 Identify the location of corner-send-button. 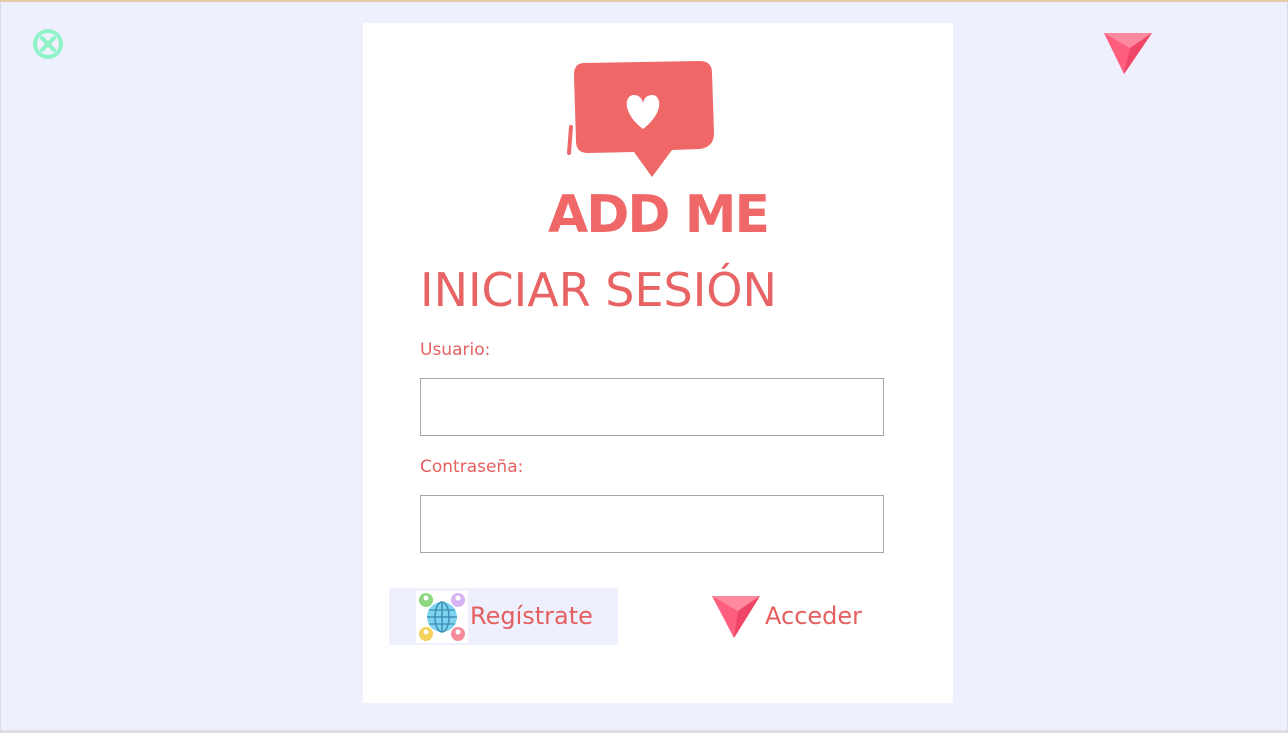
(1128, 53).